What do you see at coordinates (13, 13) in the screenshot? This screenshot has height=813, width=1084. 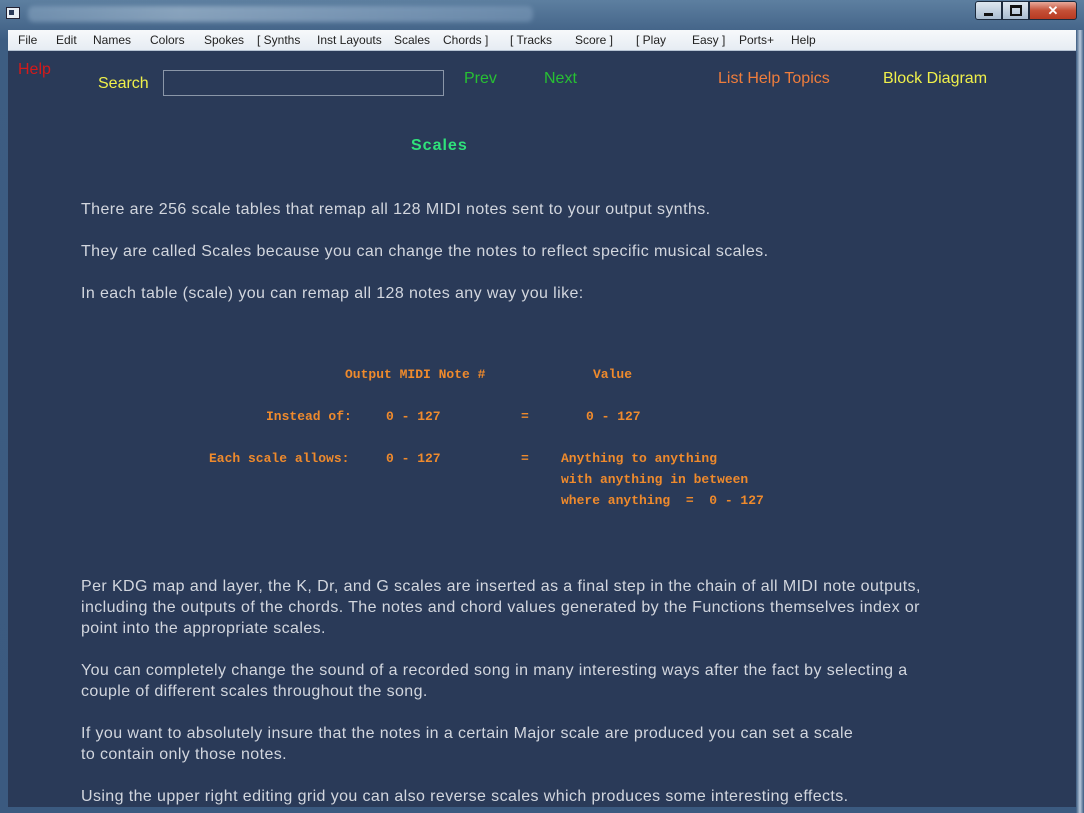 I see `app-icon` at bounding box center [13, 13].